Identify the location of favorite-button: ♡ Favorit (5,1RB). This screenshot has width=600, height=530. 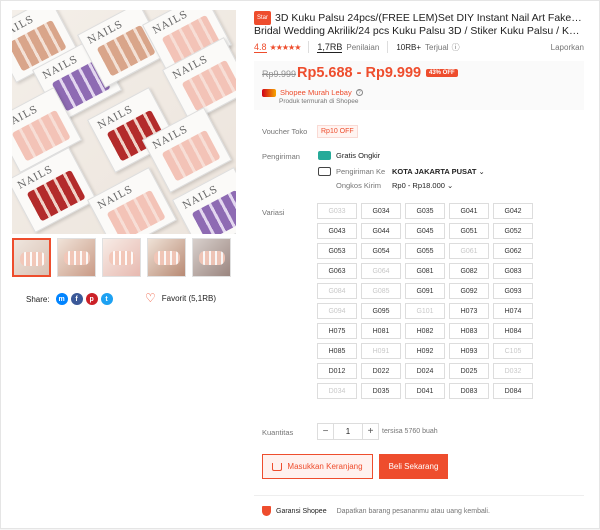
(180, 298).